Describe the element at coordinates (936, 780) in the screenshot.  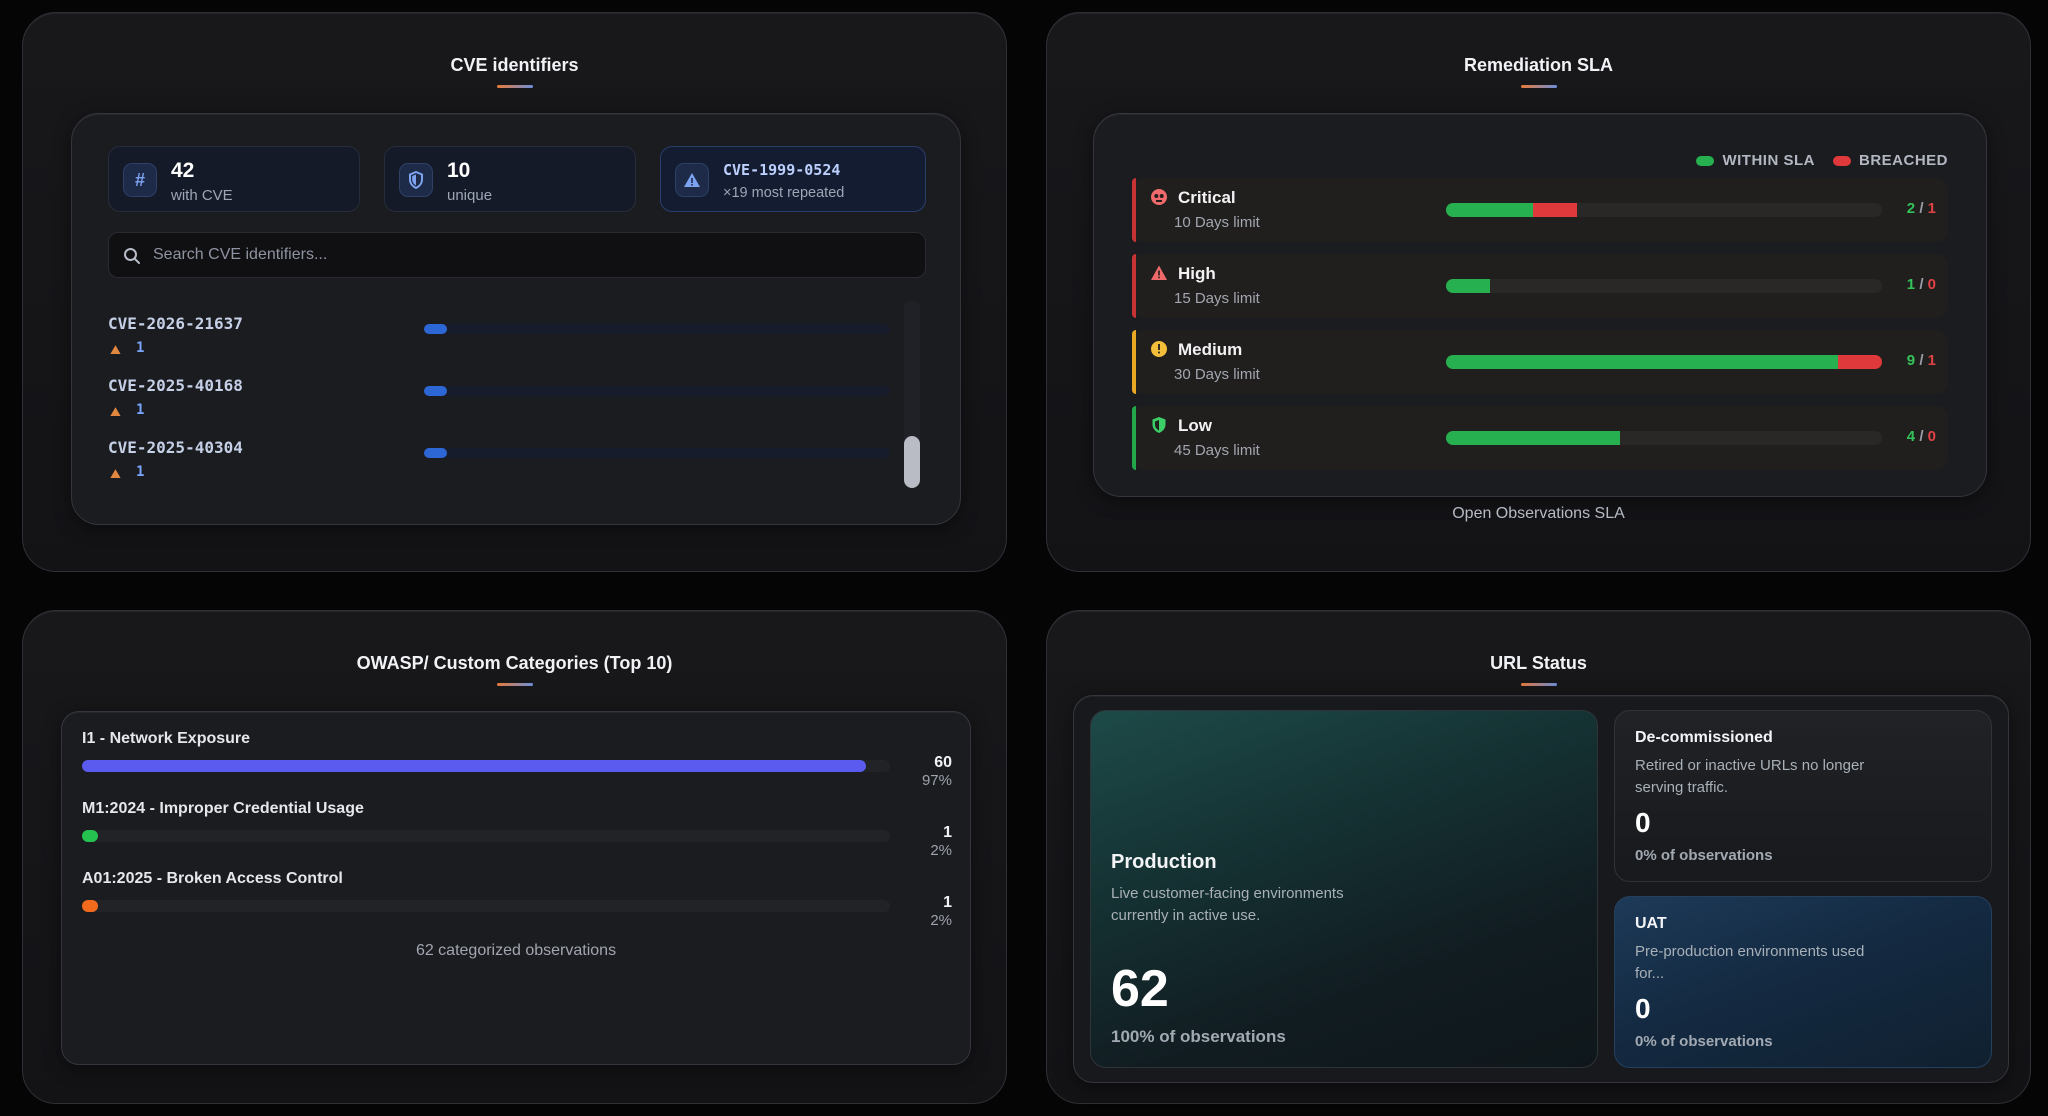
I see `category-percent: 97%` at that location.